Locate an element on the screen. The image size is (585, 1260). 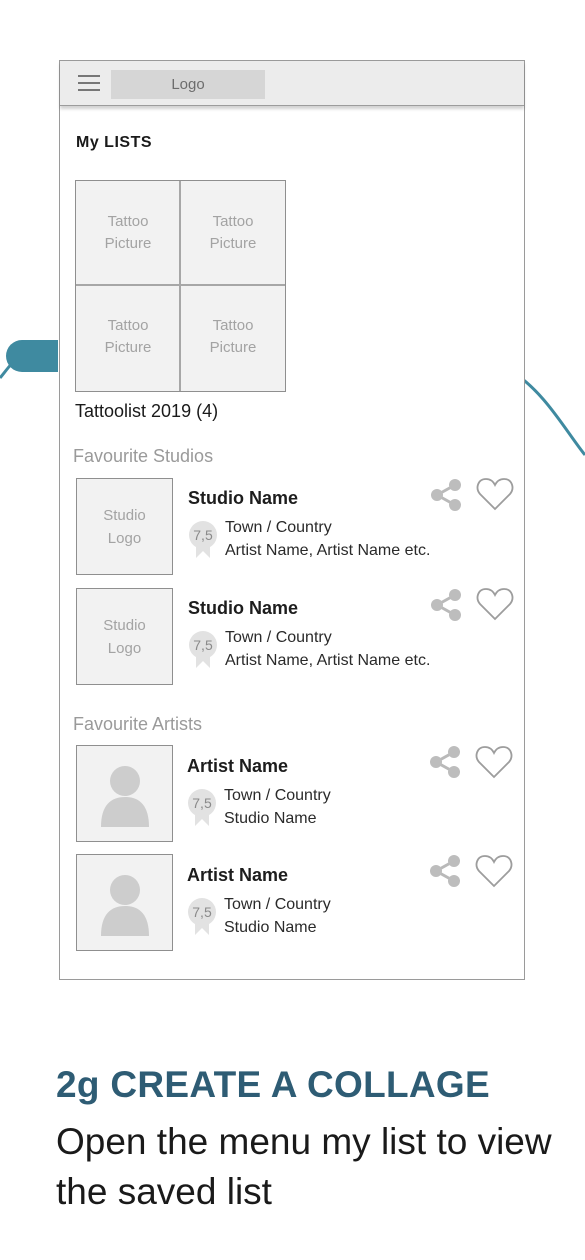
app-header: Logo is located at coordinates (292, 83).